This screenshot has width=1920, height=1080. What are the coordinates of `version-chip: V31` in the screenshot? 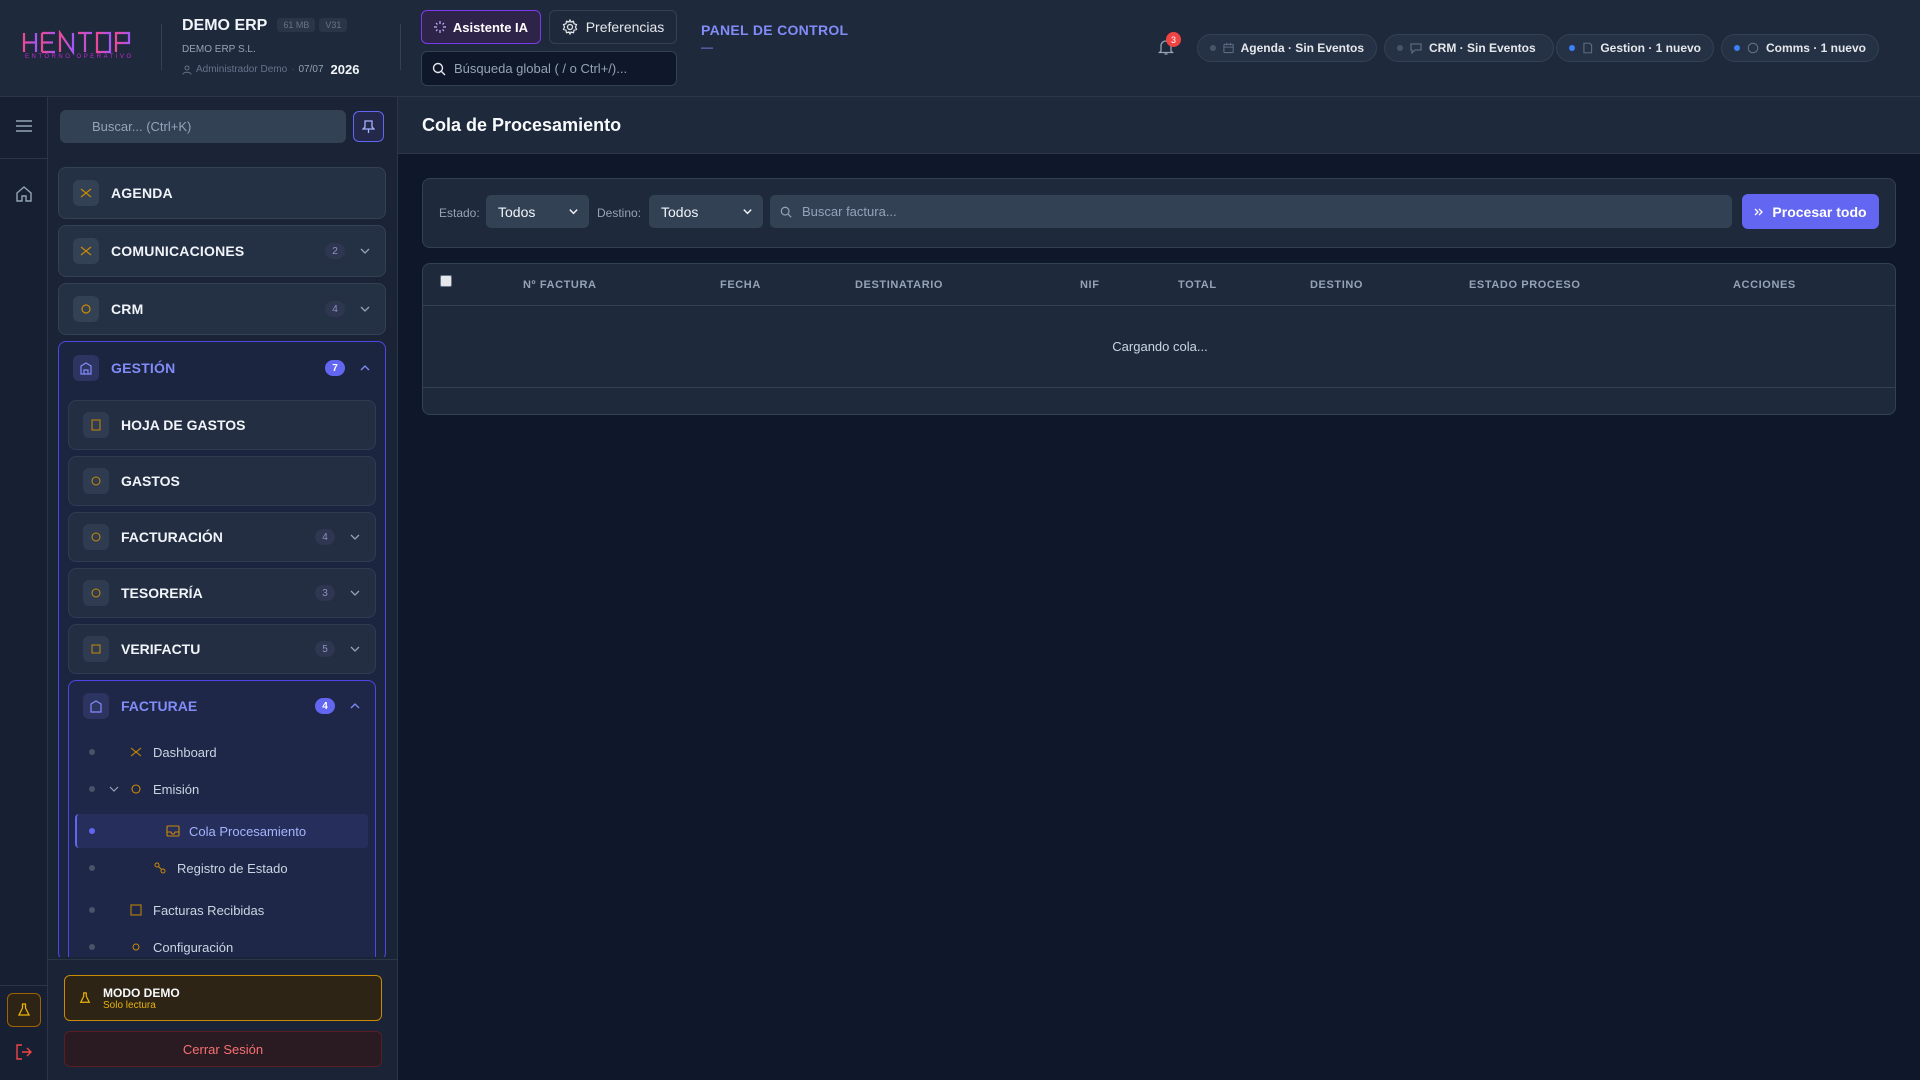 It's located at (333, 25).